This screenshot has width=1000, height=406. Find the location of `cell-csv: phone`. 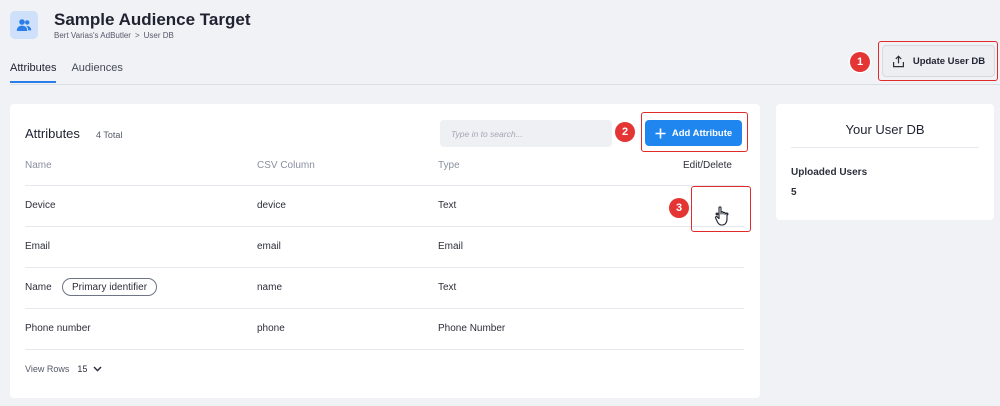

cell-csv: phone is located at coordinates (271, 328).